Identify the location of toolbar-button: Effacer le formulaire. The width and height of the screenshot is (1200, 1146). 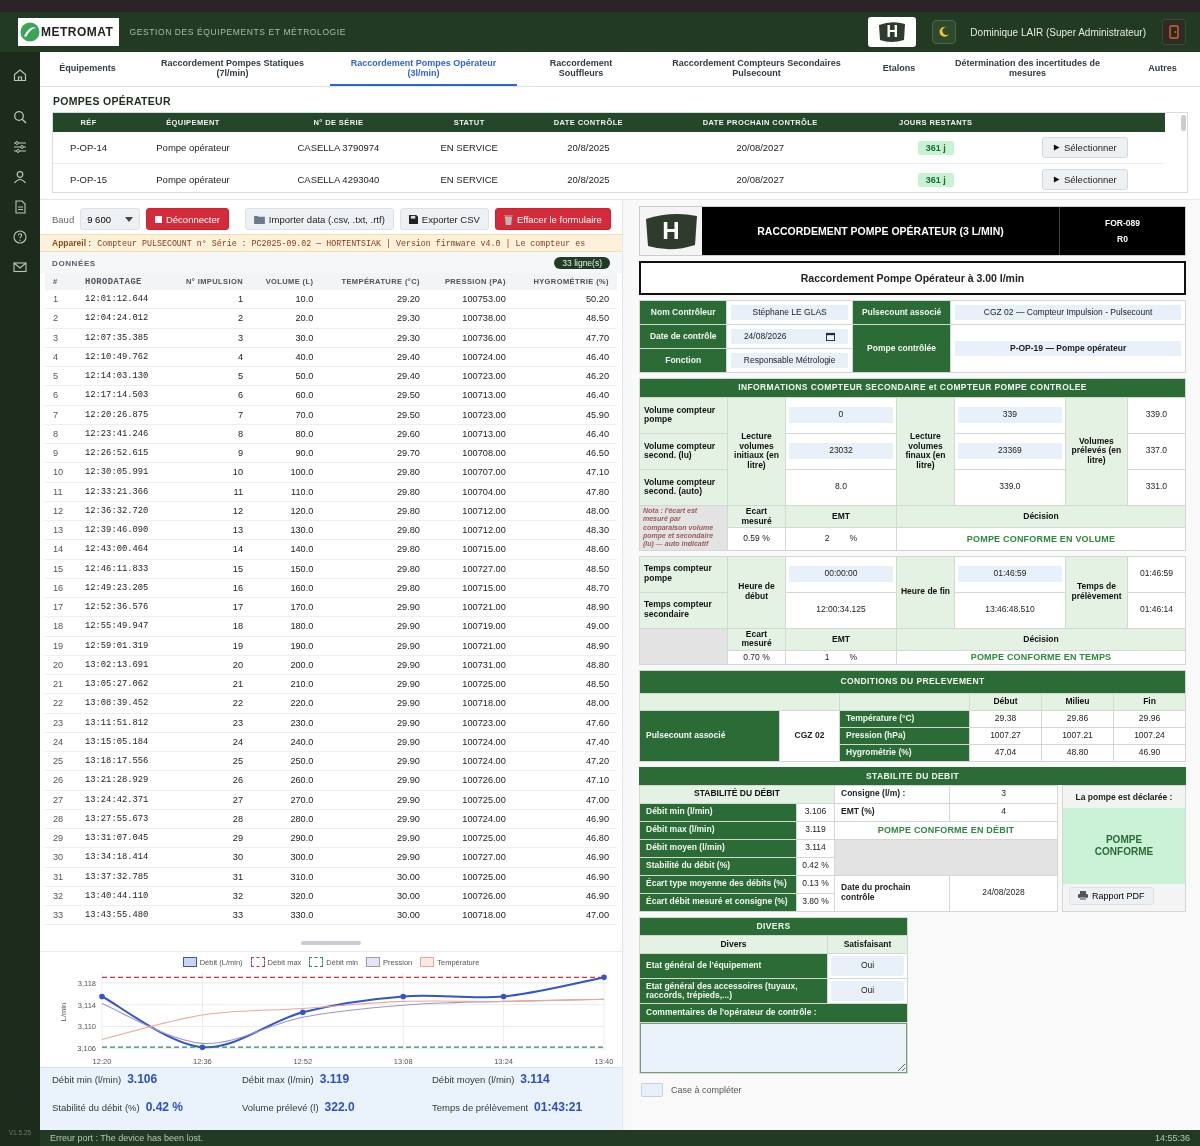
(552, 219).